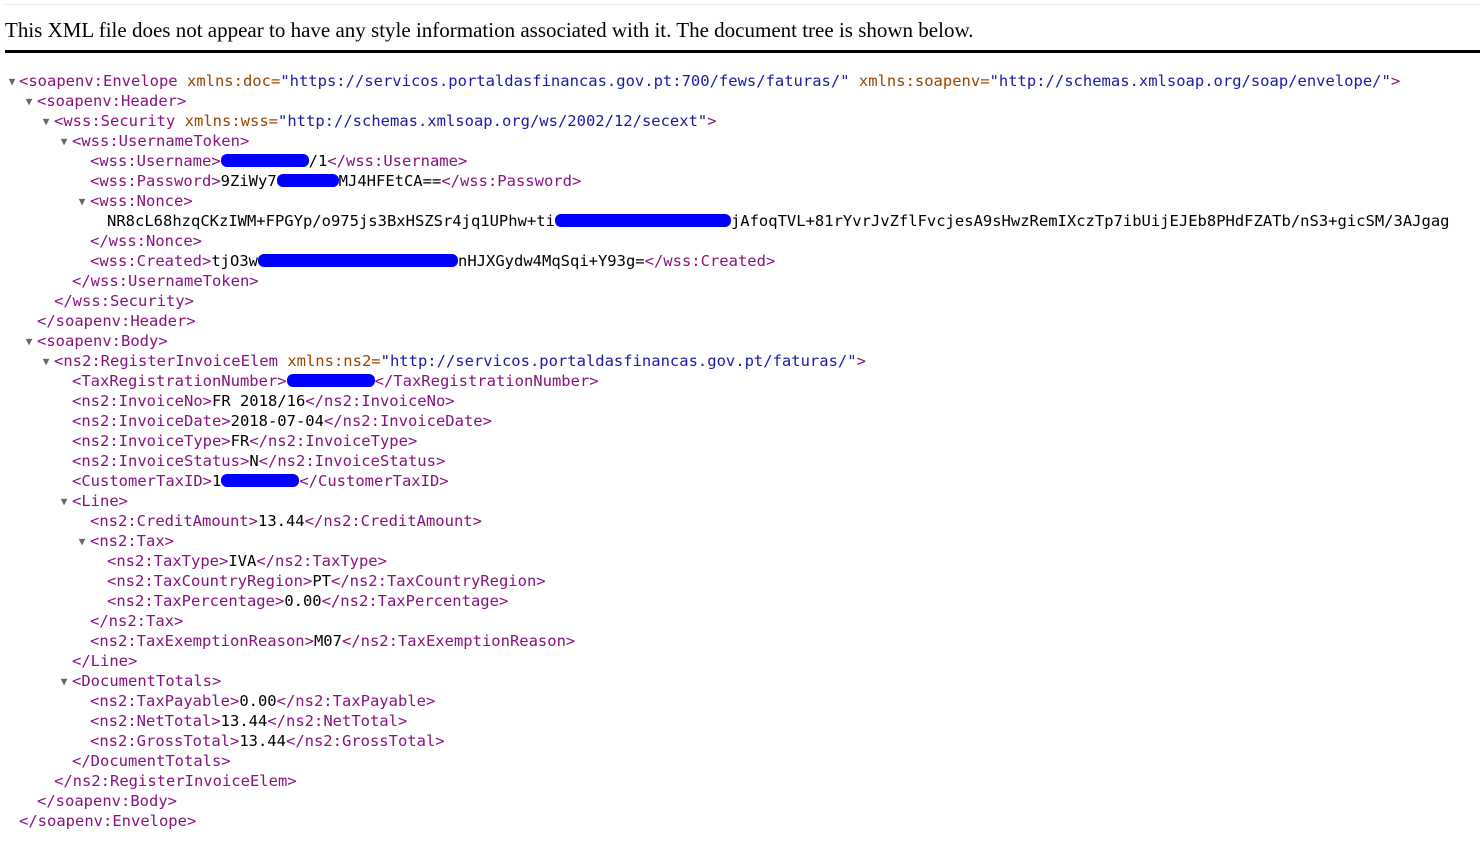 Image resolution: width=1480 pixels, height=845 pixels. What do you see at coordinates (161, 461) in the screenshot?
I see `tag-invoicestatus-open: <ns2:InvoiceStatus>` at bounding box center [161, 461].